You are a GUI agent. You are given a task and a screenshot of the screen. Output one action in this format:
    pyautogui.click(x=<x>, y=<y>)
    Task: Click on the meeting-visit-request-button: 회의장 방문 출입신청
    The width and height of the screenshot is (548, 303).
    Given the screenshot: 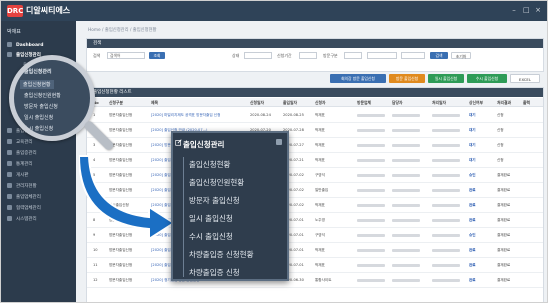 What is the action you would take?
    pyautogui.click(x=358, y=78)
    